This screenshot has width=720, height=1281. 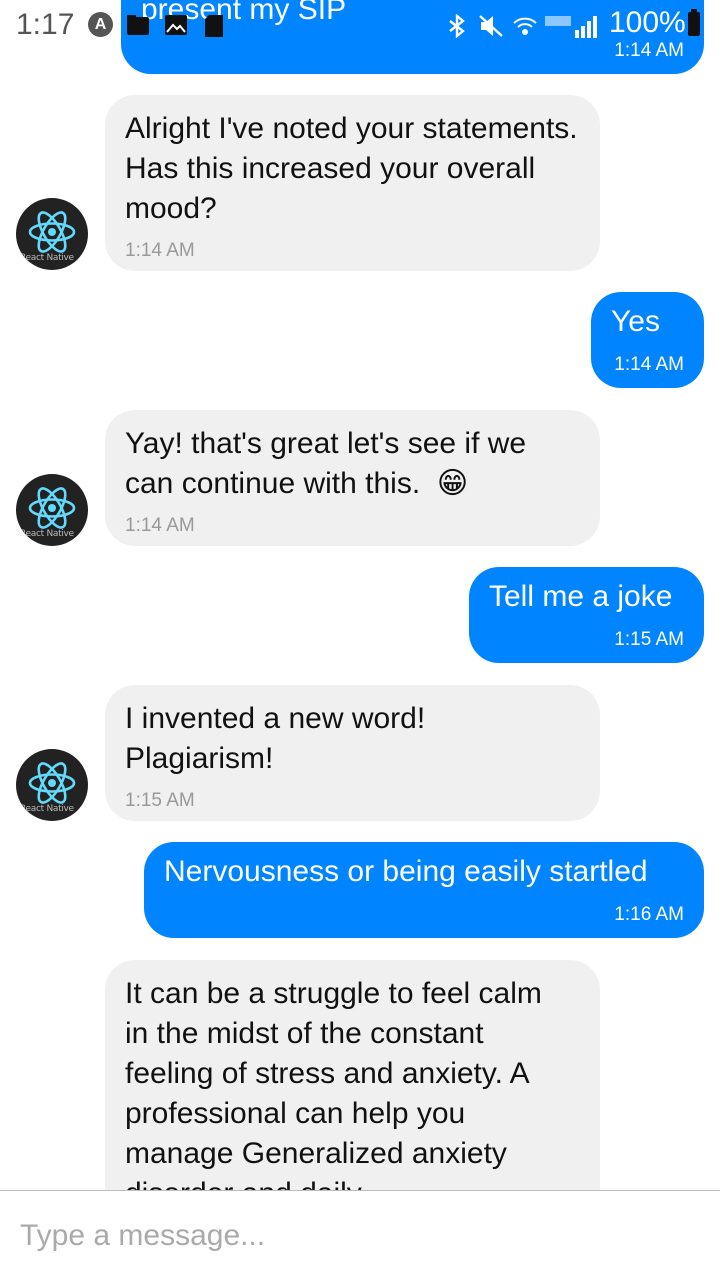 I want to click on message-composer, so click(x=360, y=1235).